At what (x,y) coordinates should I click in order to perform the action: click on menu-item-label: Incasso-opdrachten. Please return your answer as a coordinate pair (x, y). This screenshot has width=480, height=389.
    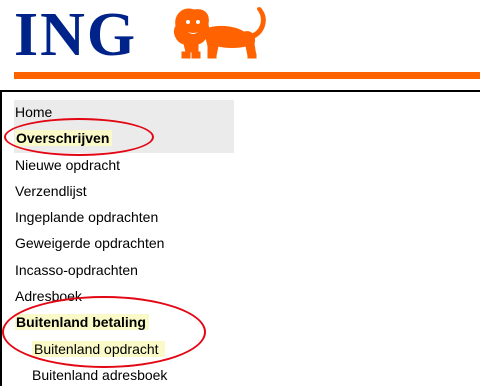
    Looking at the image, I should click on (76, 269).